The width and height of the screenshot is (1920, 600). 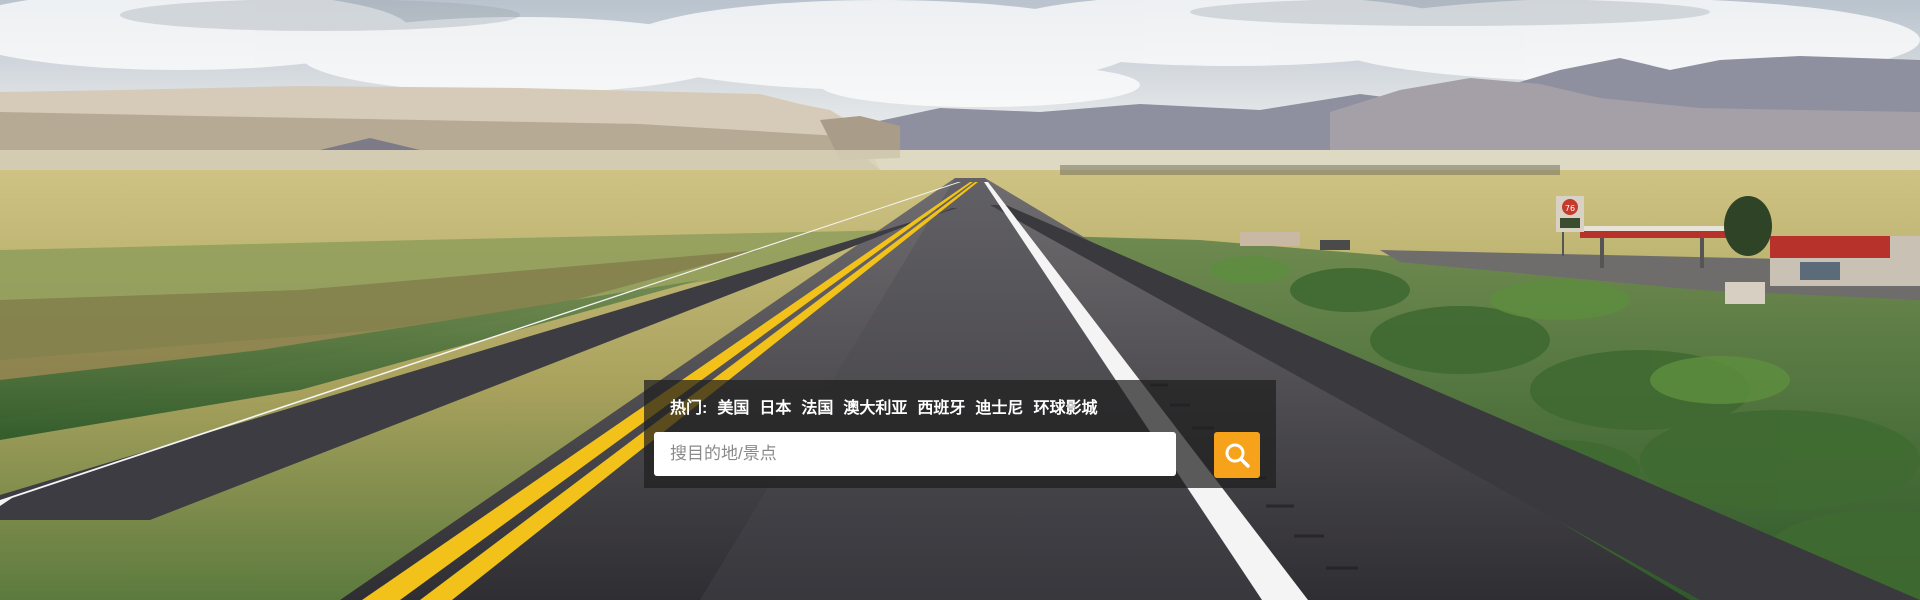 I want to click on hot-link-universal: 环球影城, so click(x=1065, y=406).